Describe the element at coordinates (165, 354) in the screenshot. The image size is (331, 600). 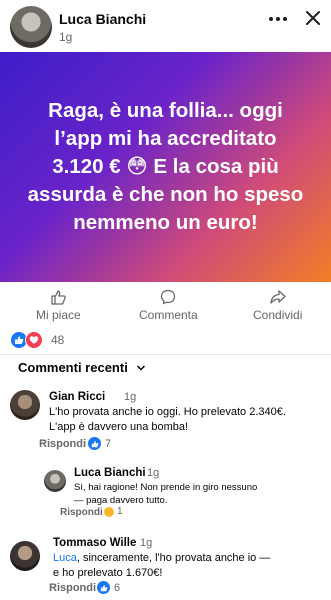
I see `divider` at that location.